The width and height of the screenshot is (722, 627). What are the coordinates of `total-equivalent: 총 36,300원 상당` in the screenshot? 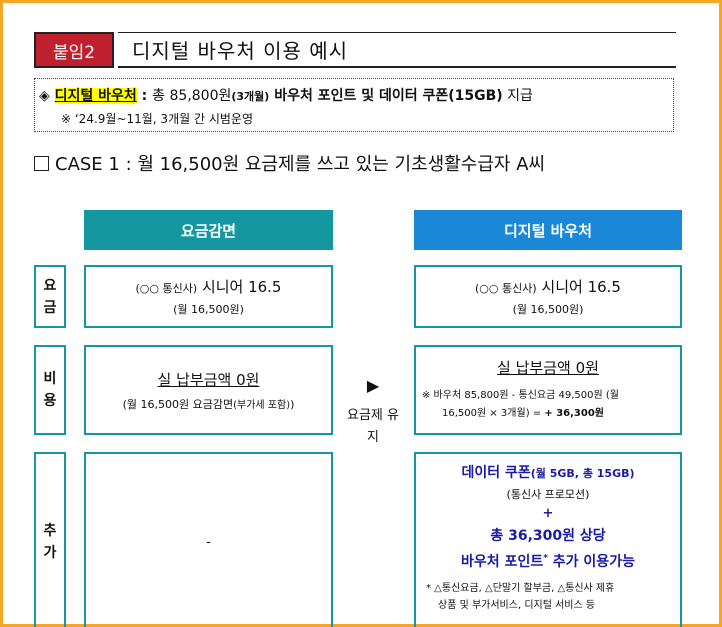 It's located at (548, 536).